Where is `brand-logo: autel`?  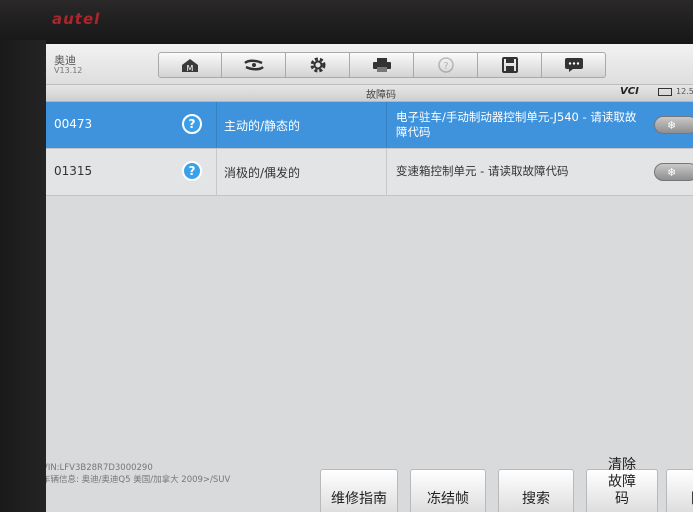 brand-logo: autel is located at coordinates (76, 19).